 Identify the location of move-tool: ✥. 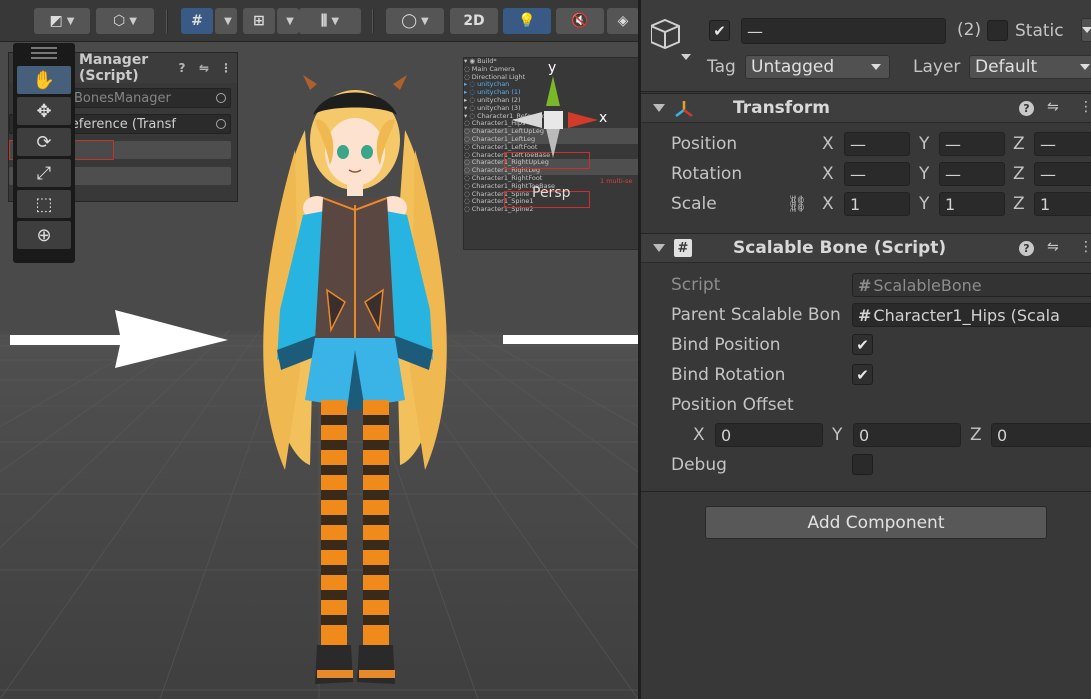
(44, 111).